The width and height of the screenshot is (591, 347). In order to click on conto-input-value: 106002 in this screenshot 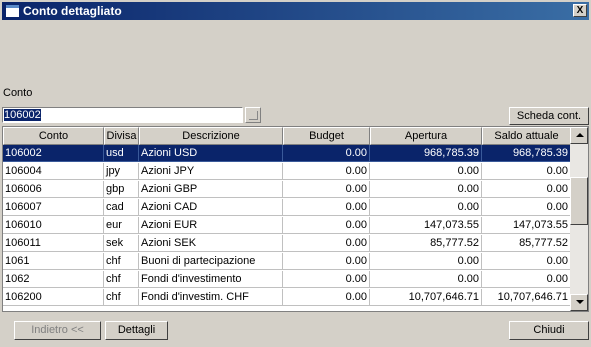, I will do `click(22, 115)`.